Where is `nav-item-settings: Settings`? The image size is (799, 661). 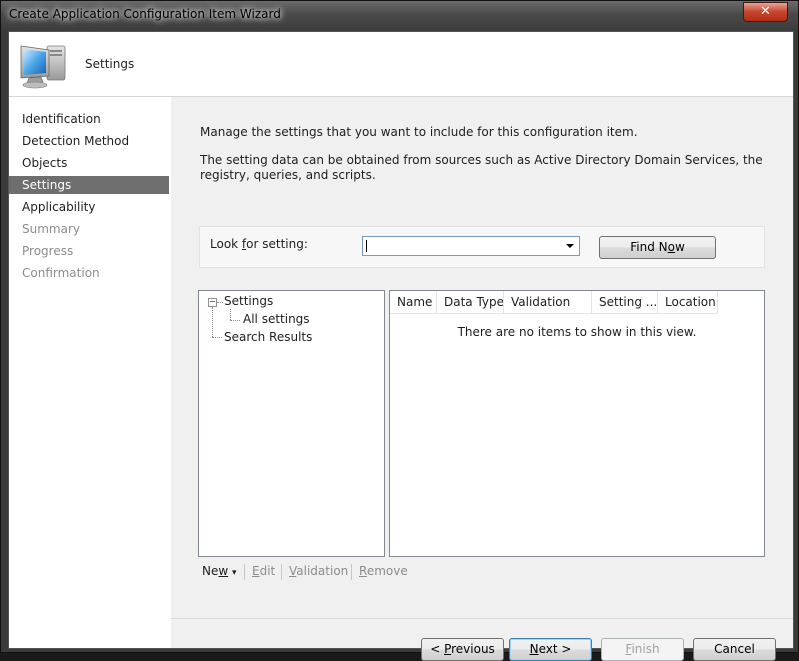
nav-item-settings: Settings is located at coordinates (89, 185).